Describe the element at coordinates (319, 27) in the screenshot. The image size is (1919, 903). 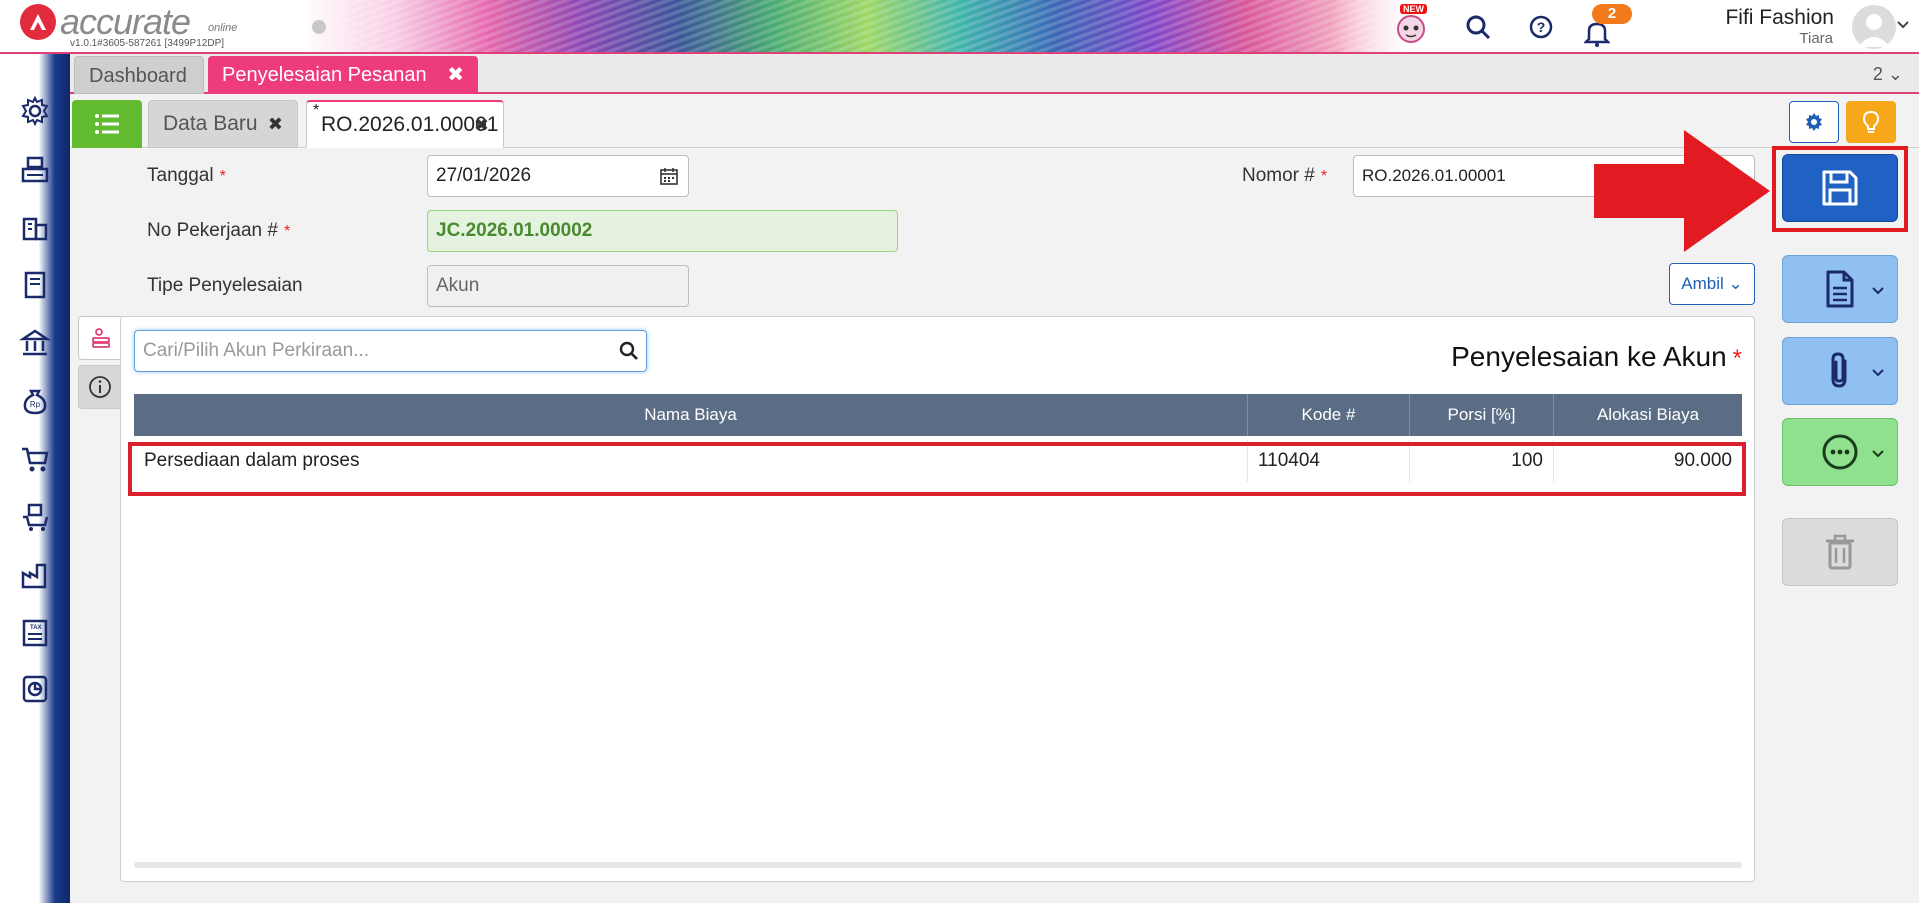
I see `status-dot` at that location.